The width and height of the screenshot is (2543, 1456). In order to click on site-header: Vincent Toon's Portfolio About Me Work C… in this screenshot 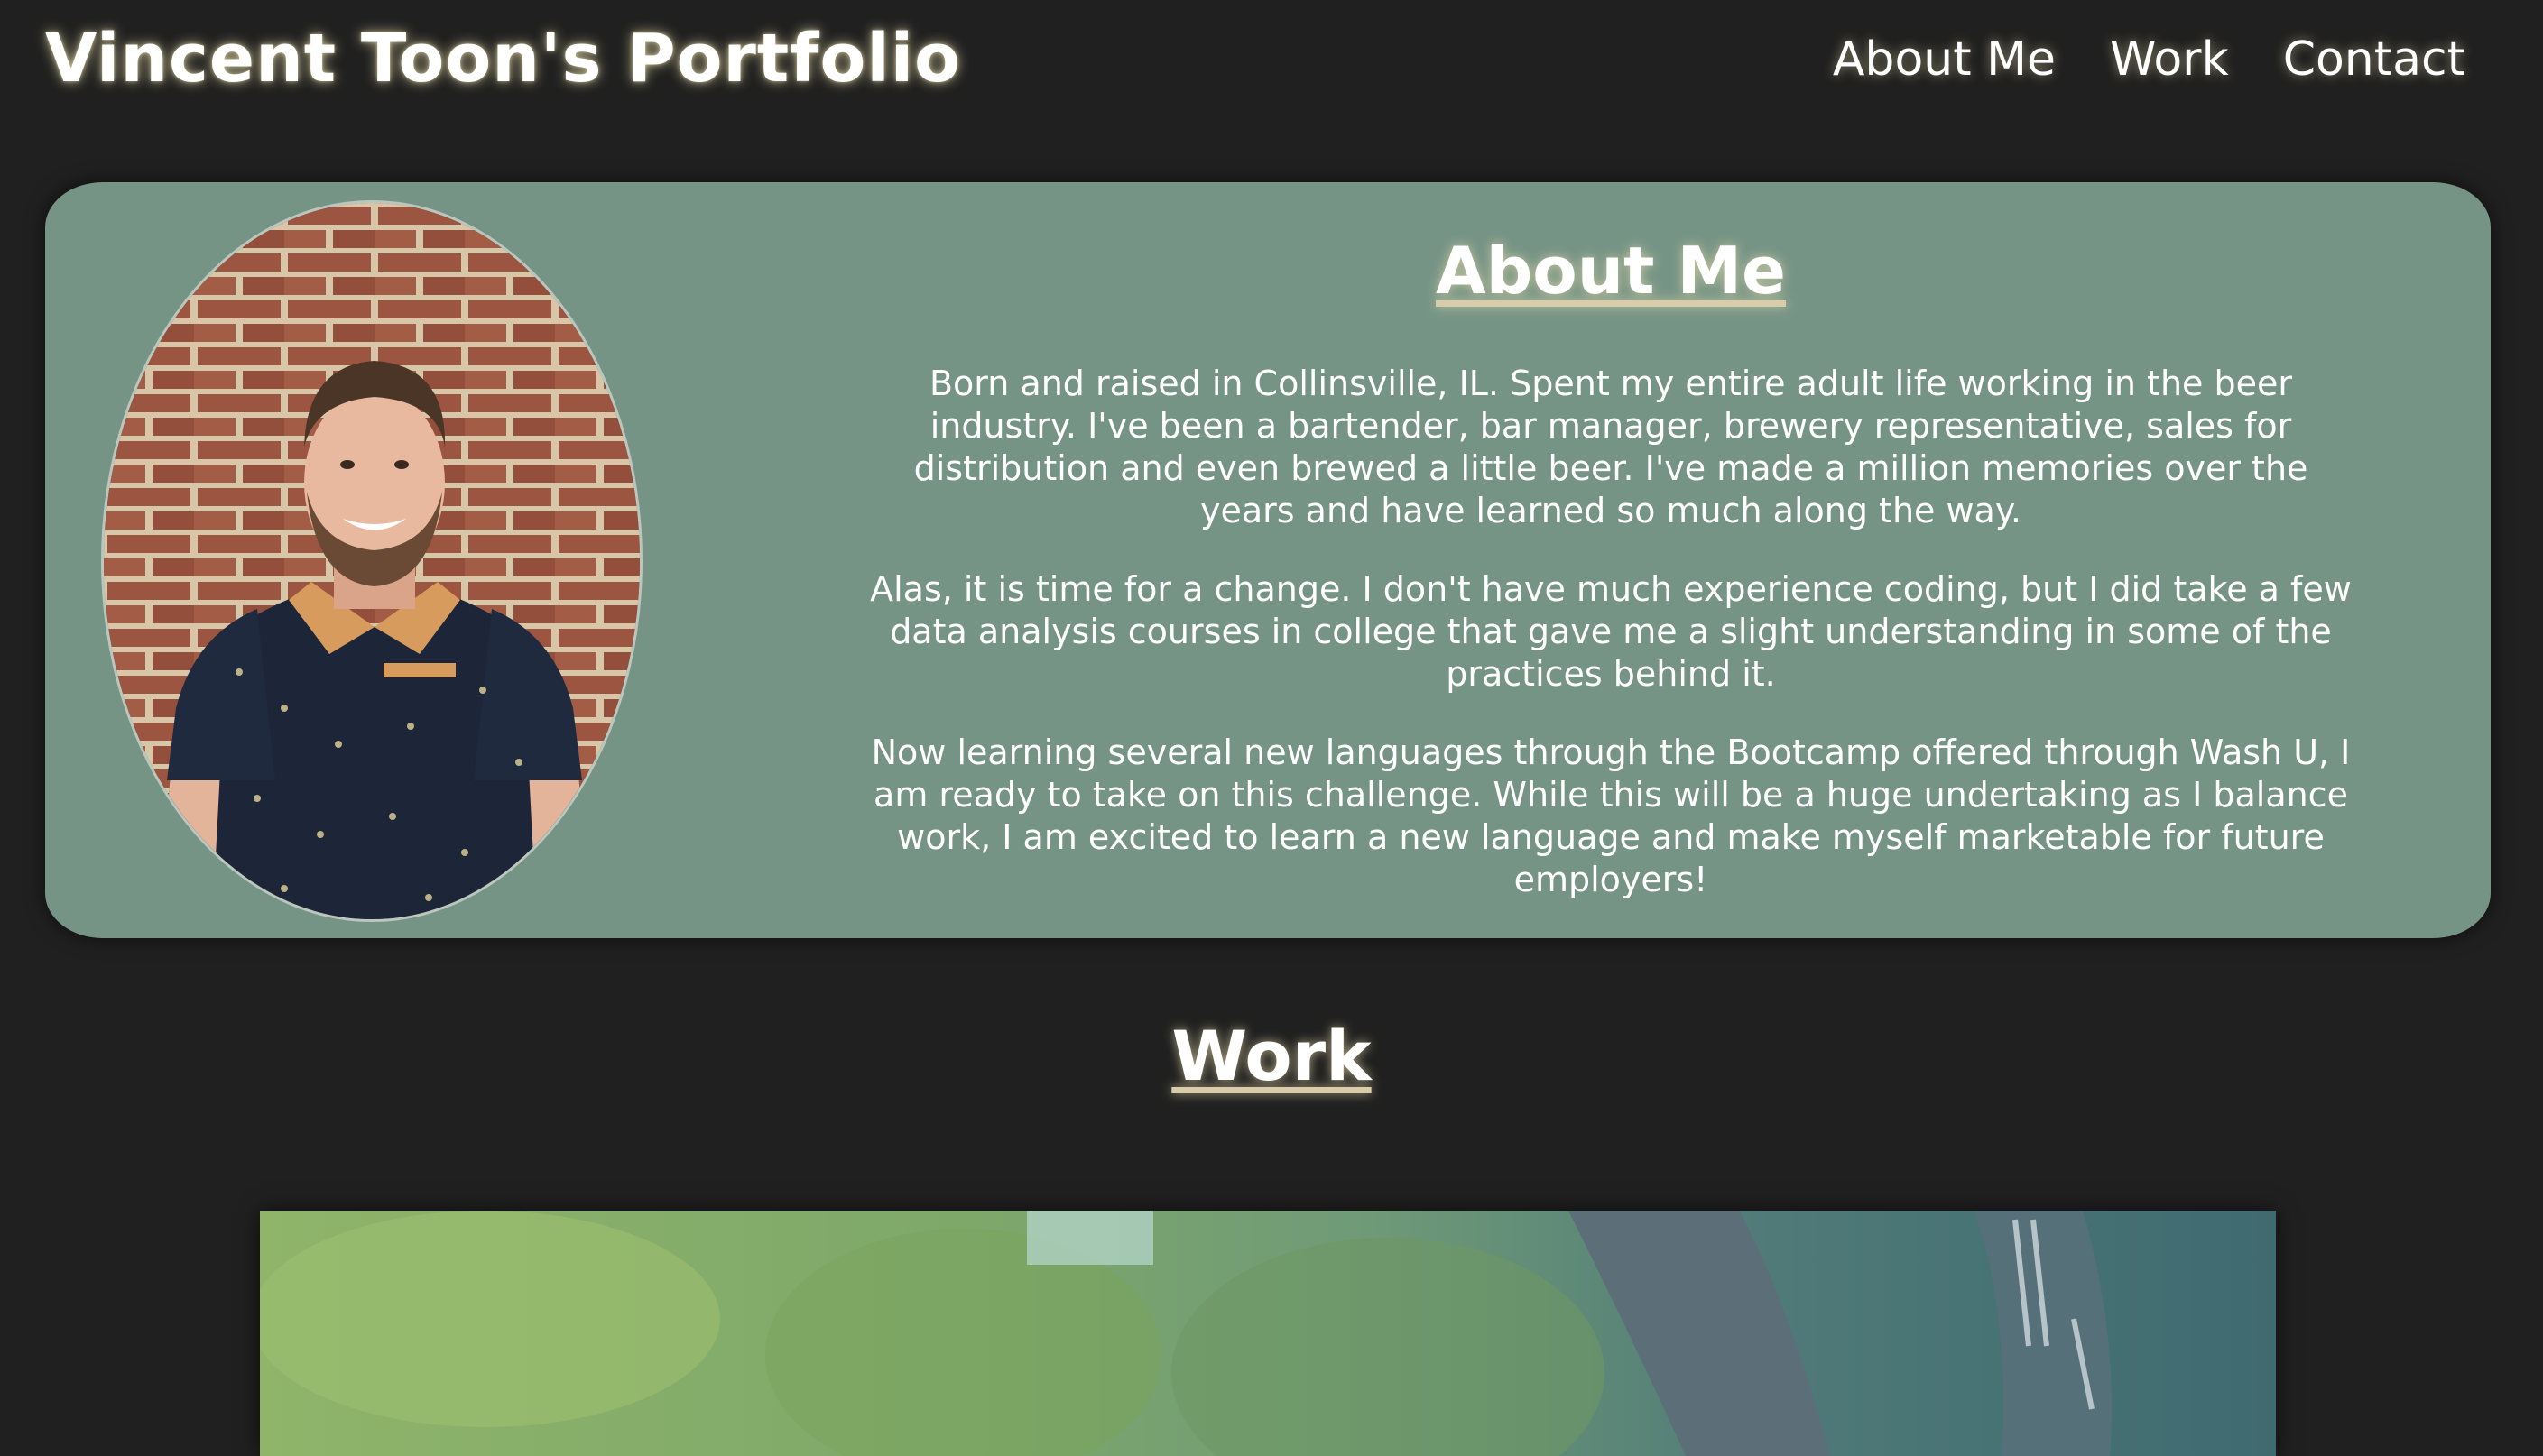, I will do `click(1271, 63)`.